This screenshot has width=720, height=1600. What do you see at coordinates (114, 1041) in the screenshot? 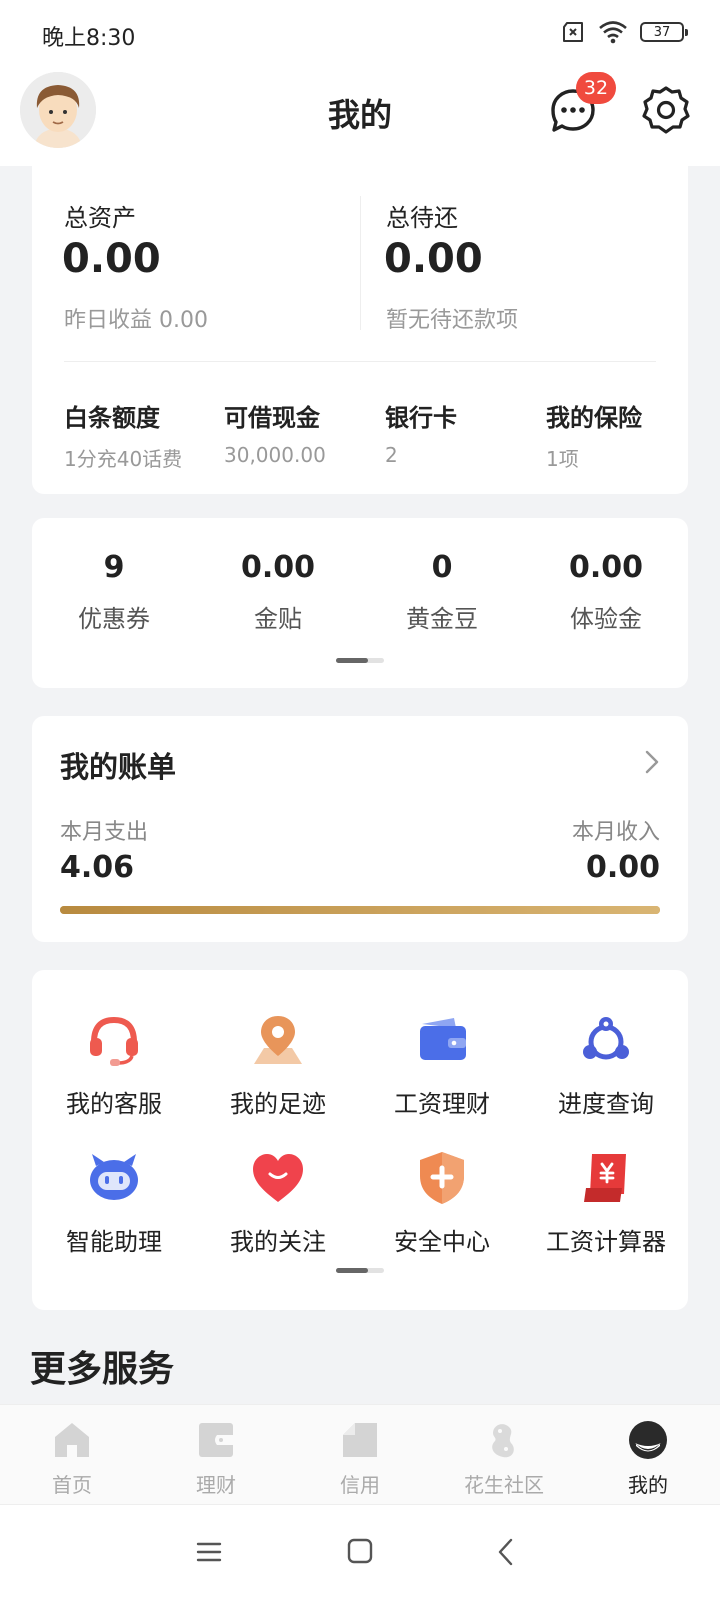
I see `headset-icon` at bounding box center [114, 1041].